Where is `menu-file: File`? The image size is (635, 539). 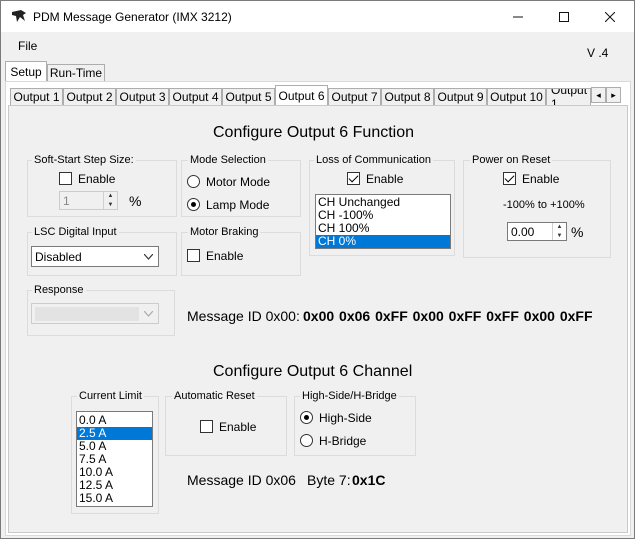
menu-file: File is located at coordinates (27, 46).